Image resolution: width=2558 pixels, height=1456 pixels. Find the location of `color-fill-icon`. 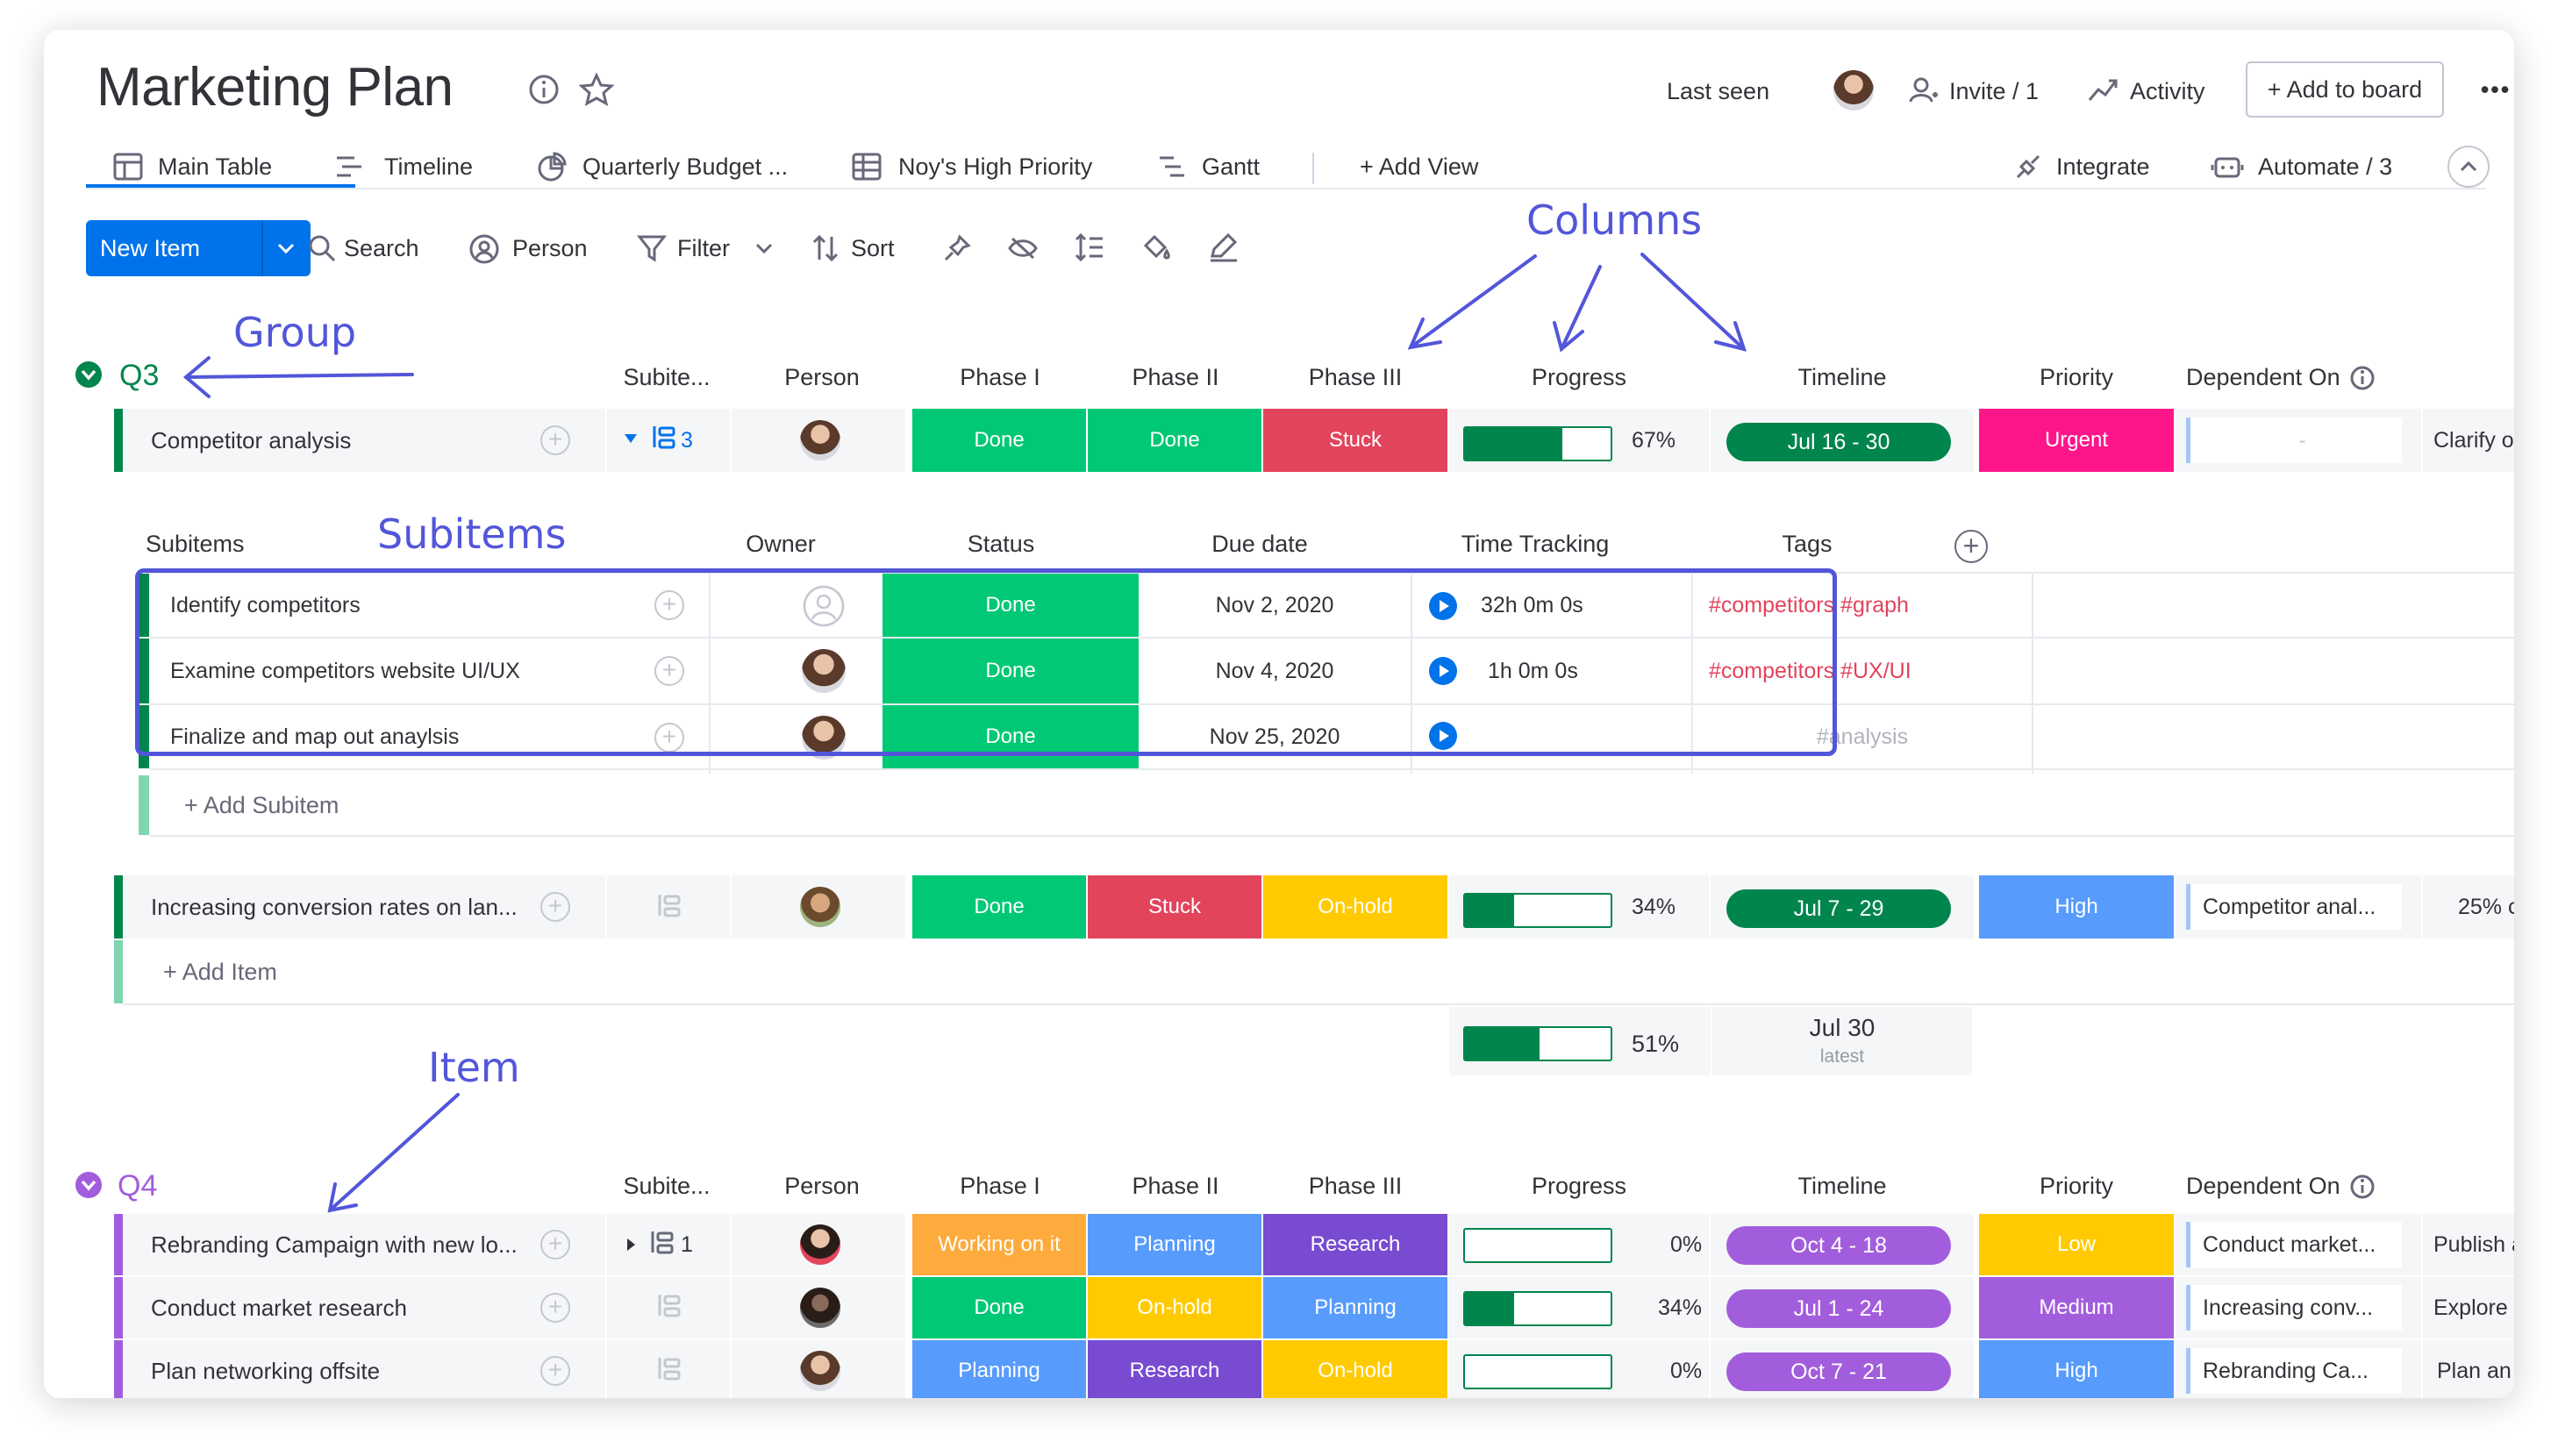

color-fill-icon is located at coordinates (1156, 247).